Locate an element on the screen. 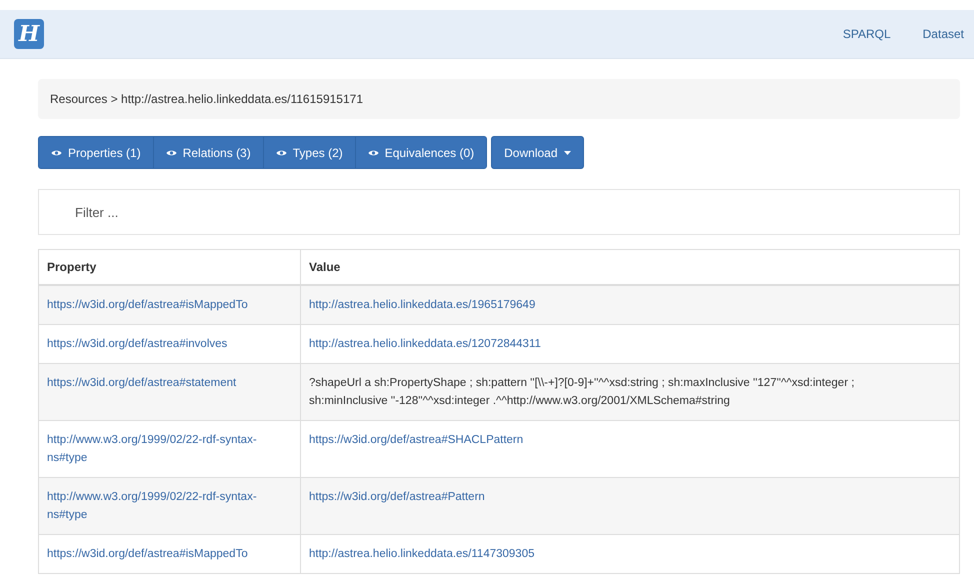  caret-icon is located at coordinates (567, 152).